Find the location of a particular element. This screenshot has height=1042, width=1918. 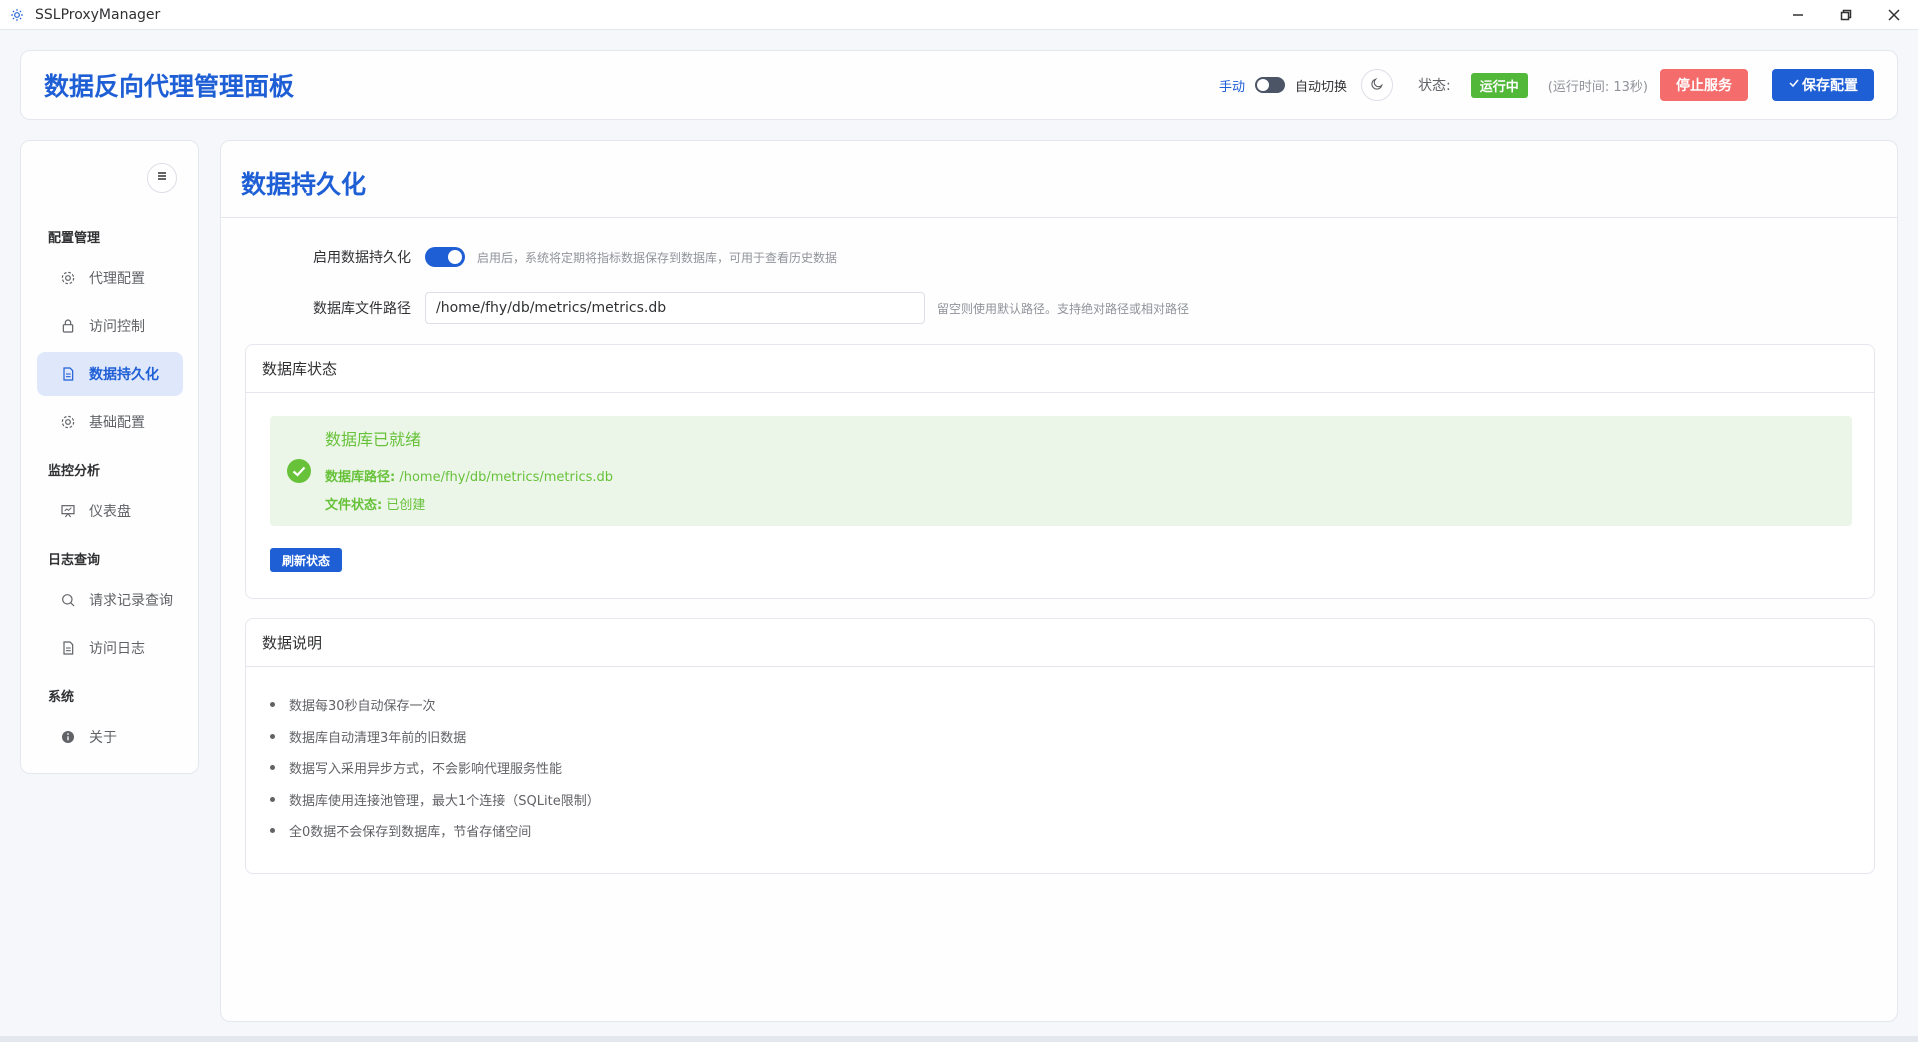

search-icon is located at coordinates (68, 600).